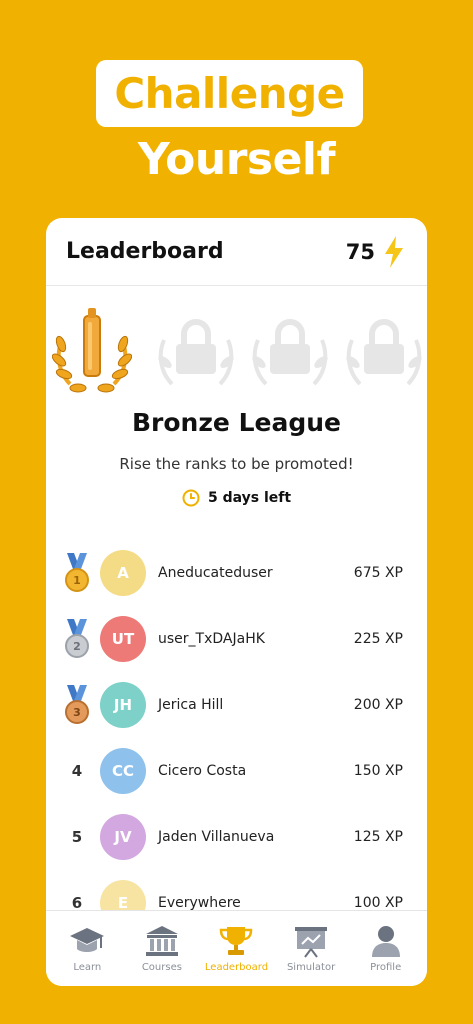 This screenshot has height=1024, width=473. What do you see at coordinates (77, 638) in the screenshot?
I see `silver-medal-icon: 2` at bounding box center [77, 638].